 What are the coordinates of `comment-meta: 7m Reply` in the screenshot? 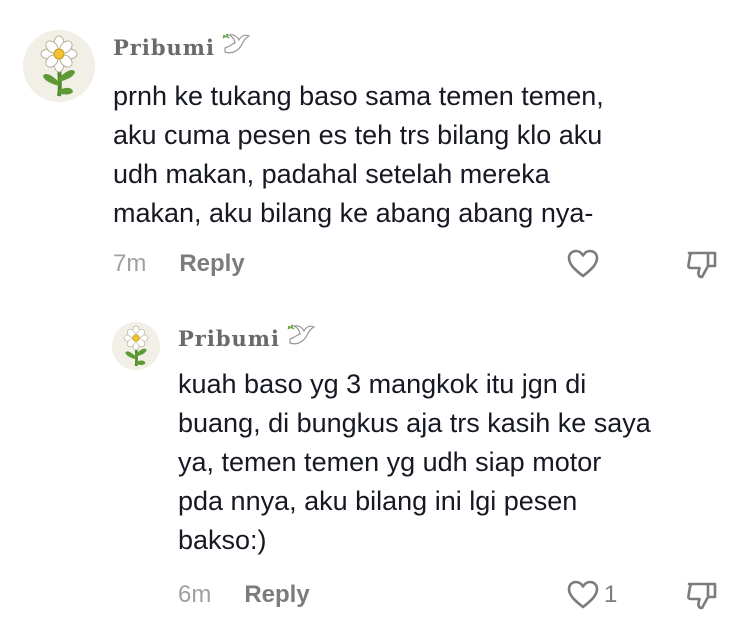 It's located at (179, 264).